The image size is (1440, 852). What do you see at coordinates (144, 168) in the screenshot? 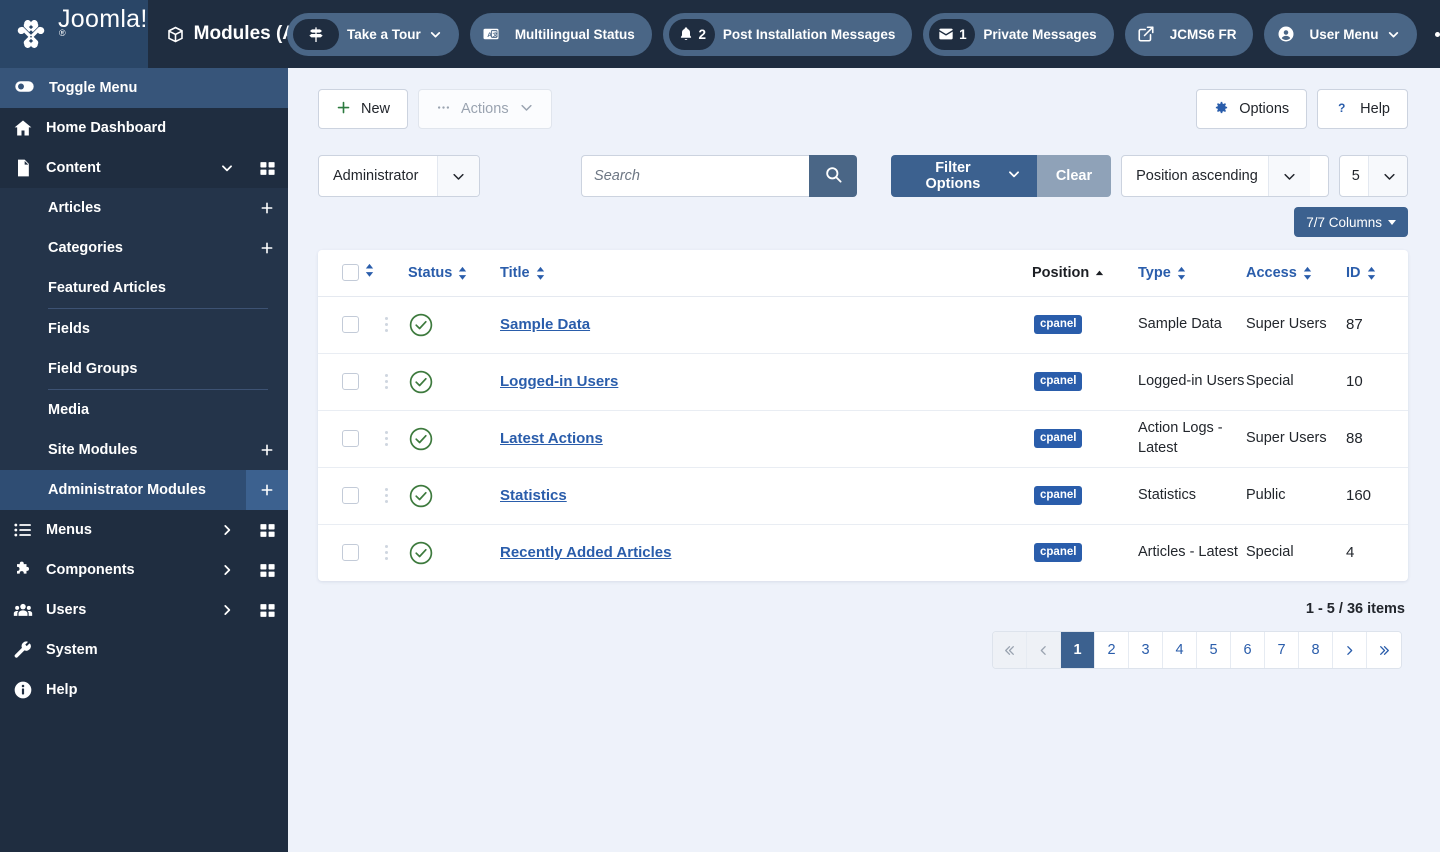
I see `sidebar-item-content: Content` at bounding box center [144, 168].